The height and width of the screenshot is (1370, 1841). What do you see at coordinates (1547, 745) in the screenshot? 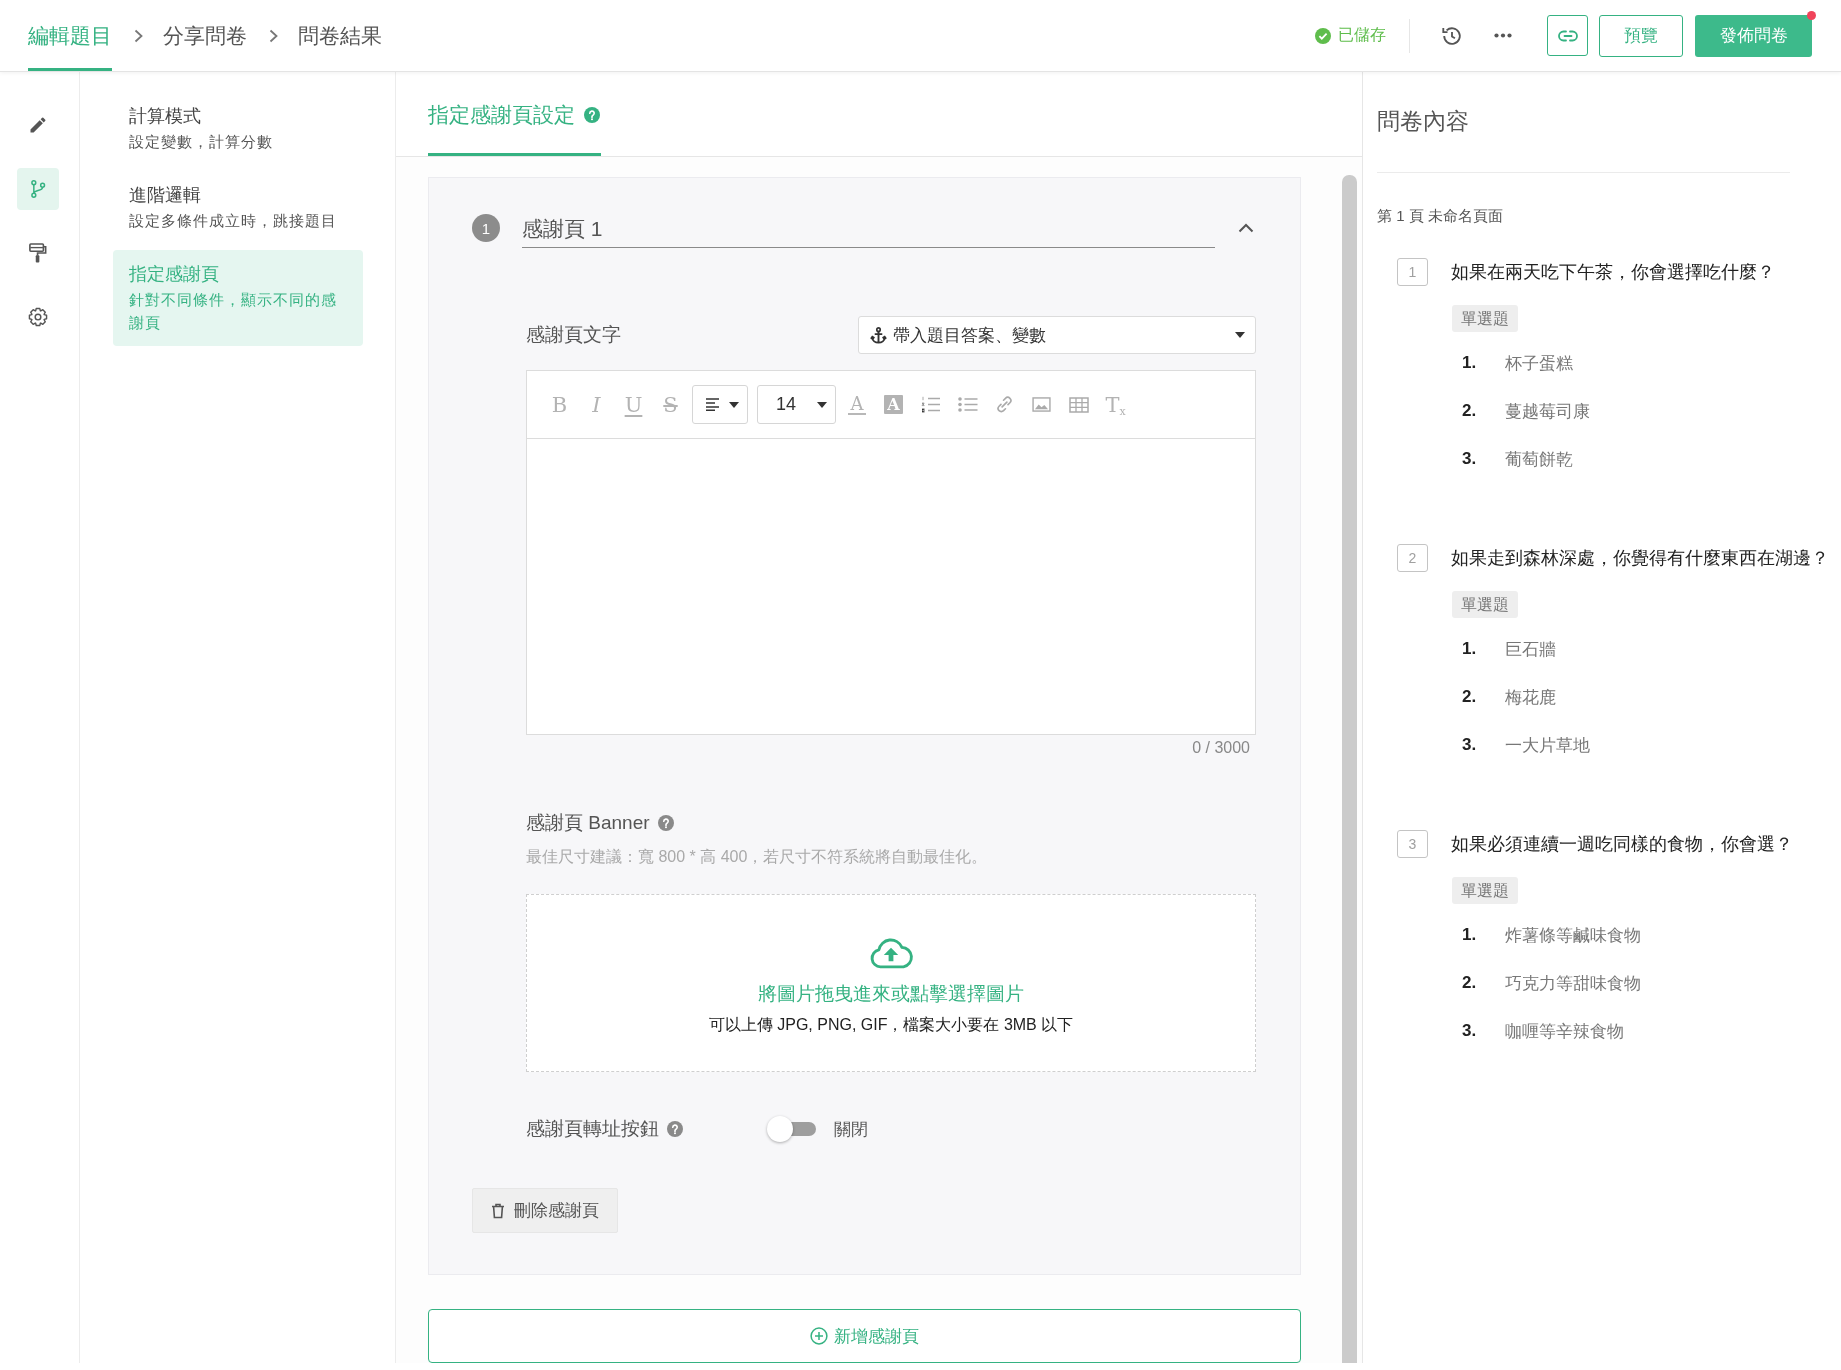
I see `option-label: 一大片草地` at bounding box center [1547, 745].